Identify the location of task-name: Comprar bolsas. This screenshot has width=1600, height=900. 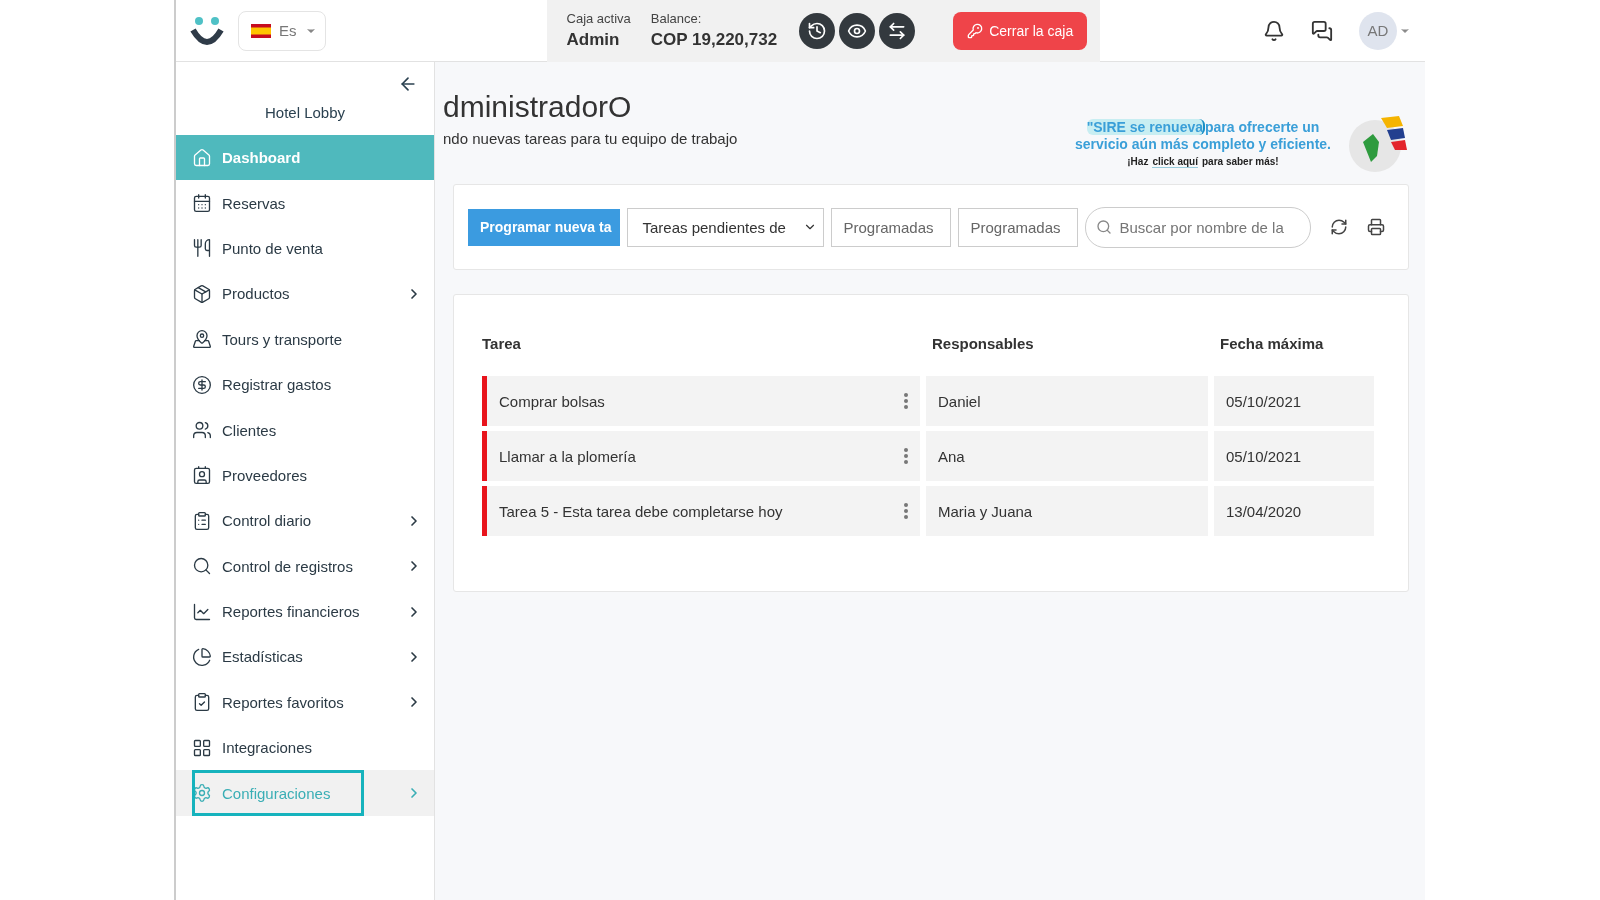
(552, 401).